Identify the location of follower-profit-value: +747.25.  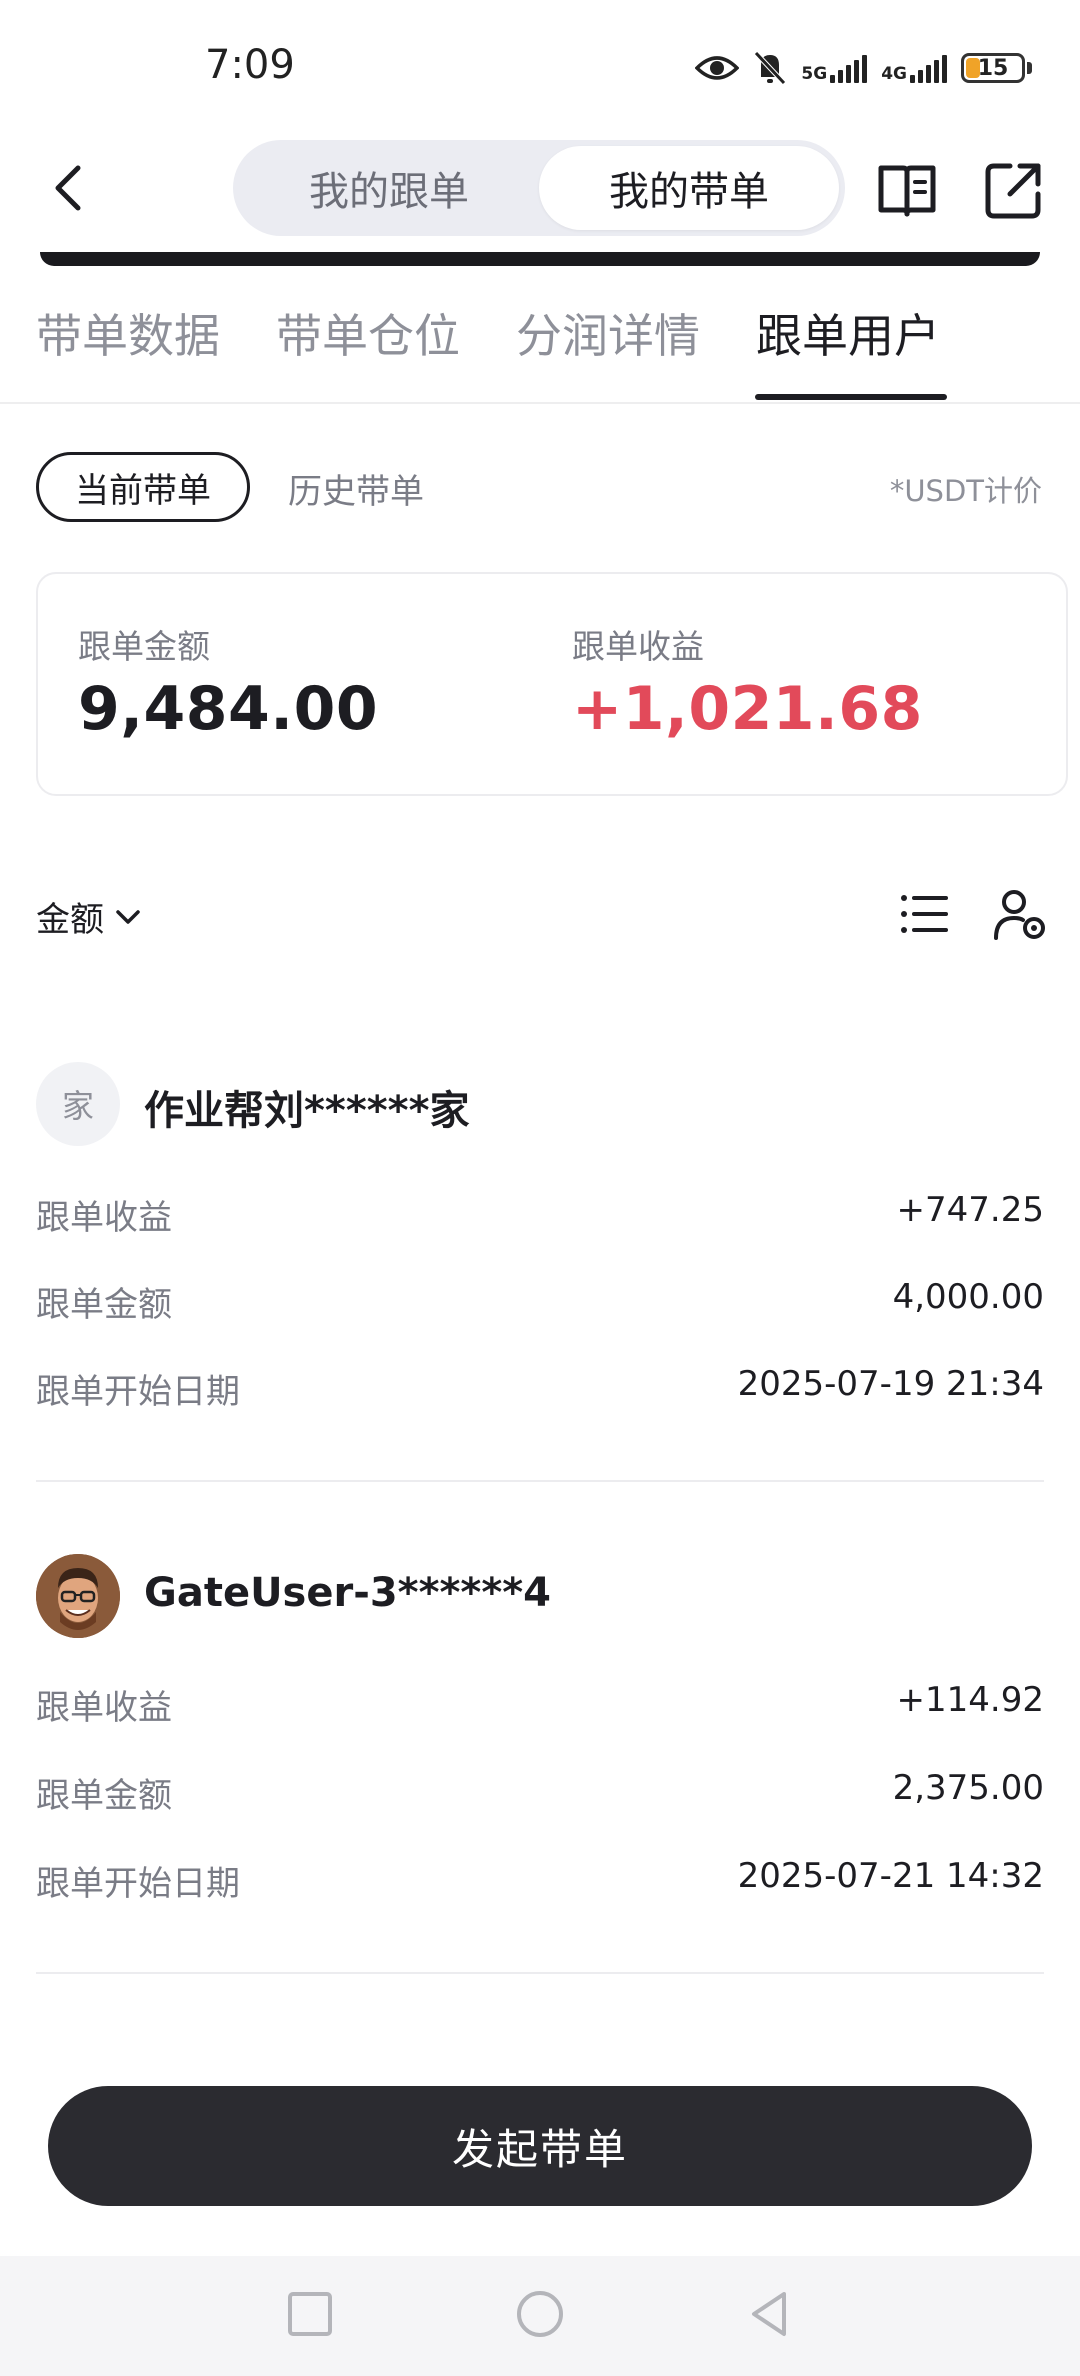
(970, 1210).